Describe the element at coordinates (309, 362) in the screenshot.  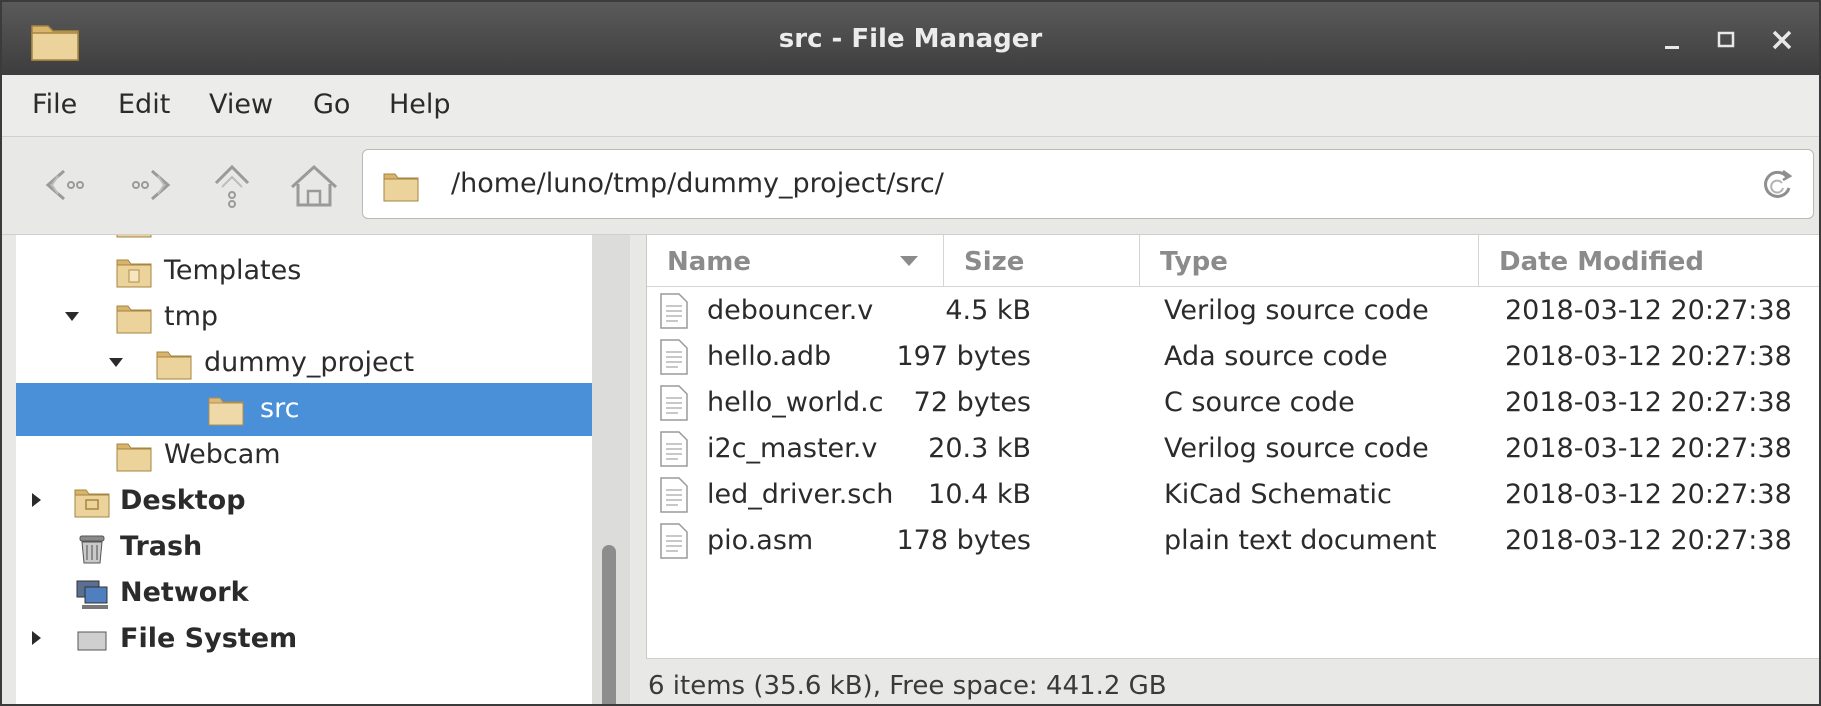
I see `tree-label: dummy_project` at that location.